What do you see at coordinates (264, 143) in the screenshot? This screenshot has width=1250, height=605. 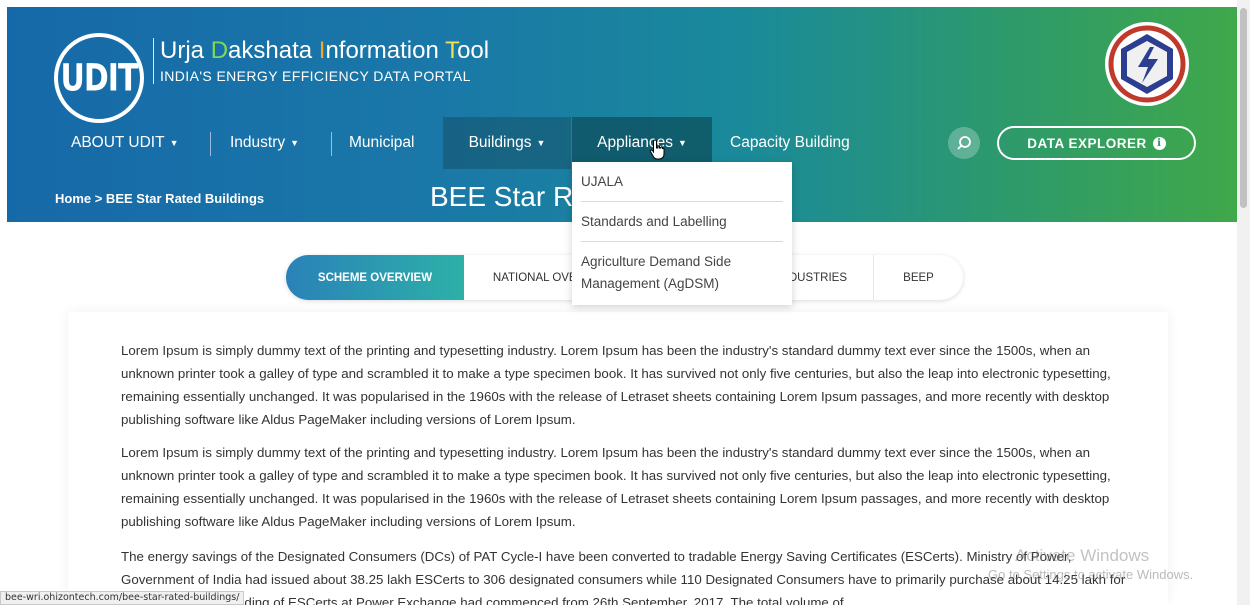 I see `nav-industry: Industry ▼` at bounding box center [264, 143].